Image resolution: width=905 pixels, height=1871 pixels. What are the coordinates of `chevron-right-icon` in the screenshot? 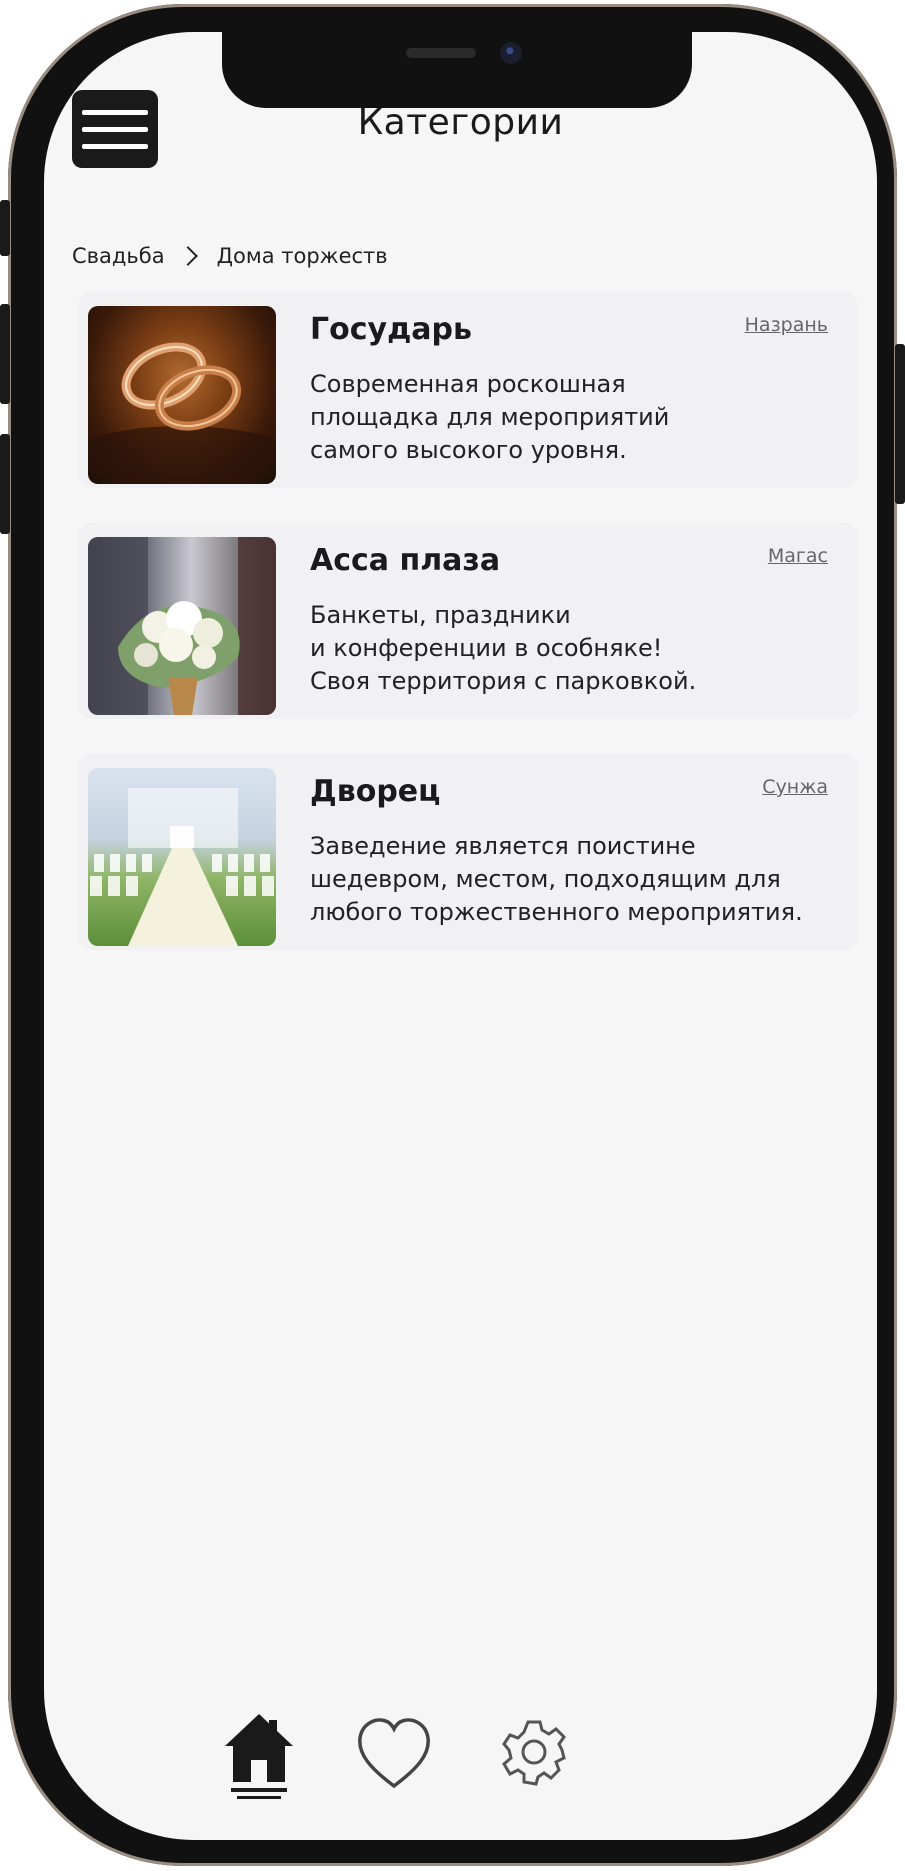 It's located at (187, 256).